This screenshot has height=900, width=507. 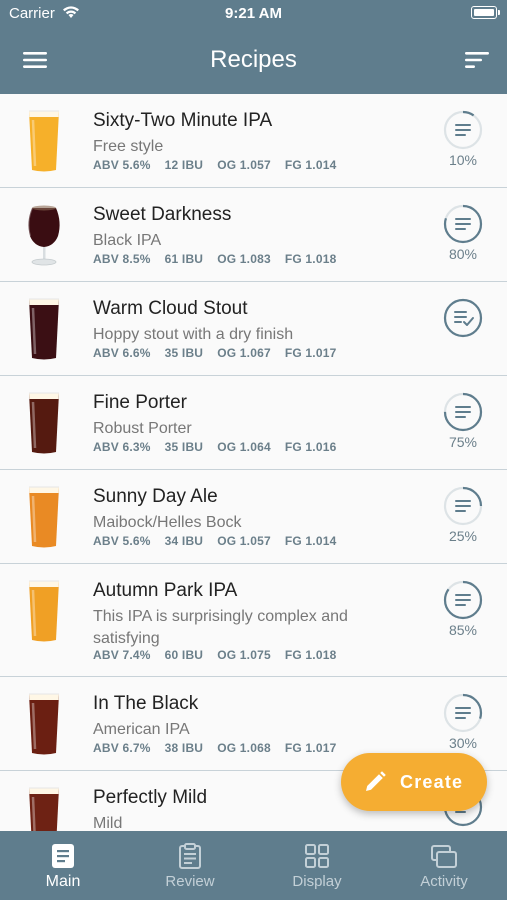 I want to click on progress-percent: 10%, so click(x=463, y=160).